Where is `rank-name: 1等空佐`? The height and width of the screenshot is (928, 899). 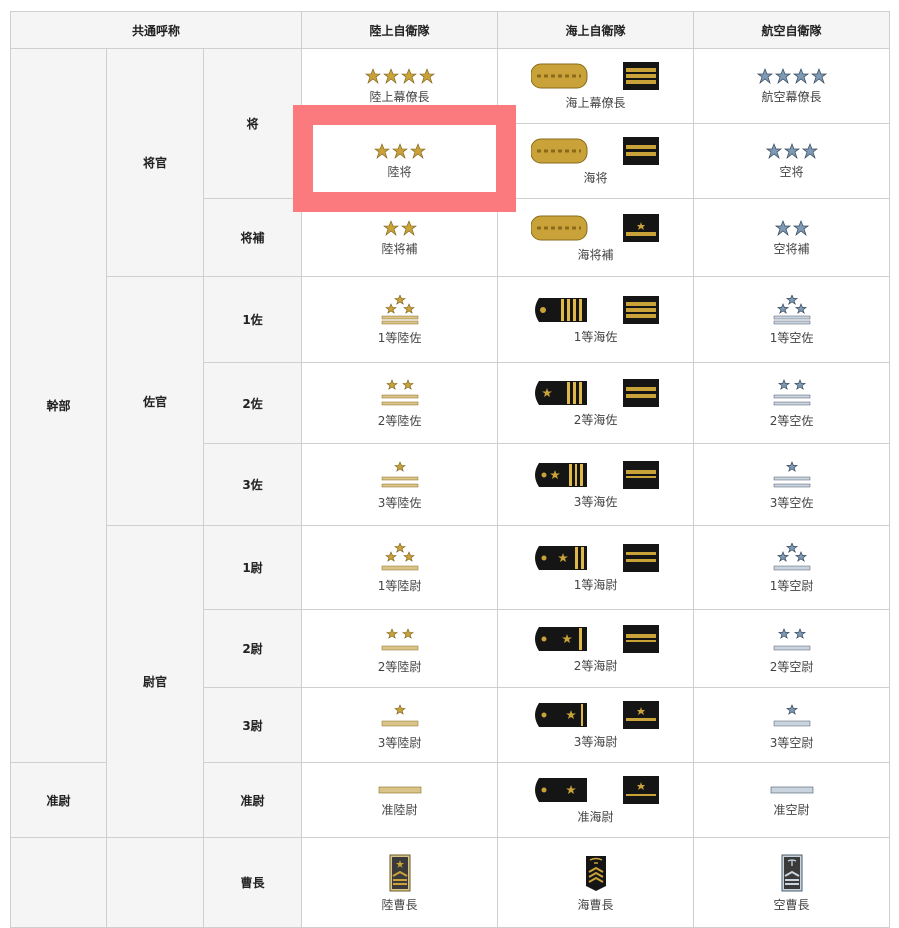
rank-name: 1等空佐 is located at coordinates (791, 337).